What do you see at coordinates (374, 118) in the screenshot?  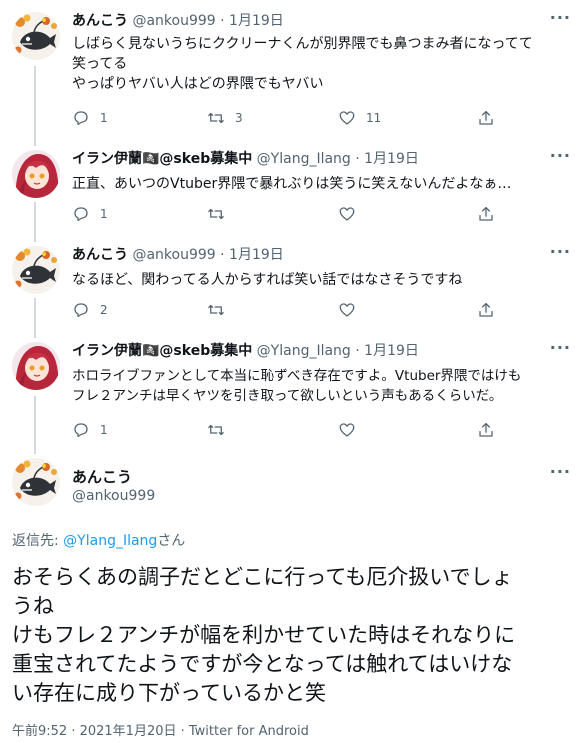 I see `like-count: 11` at bounding box center [374, 118].